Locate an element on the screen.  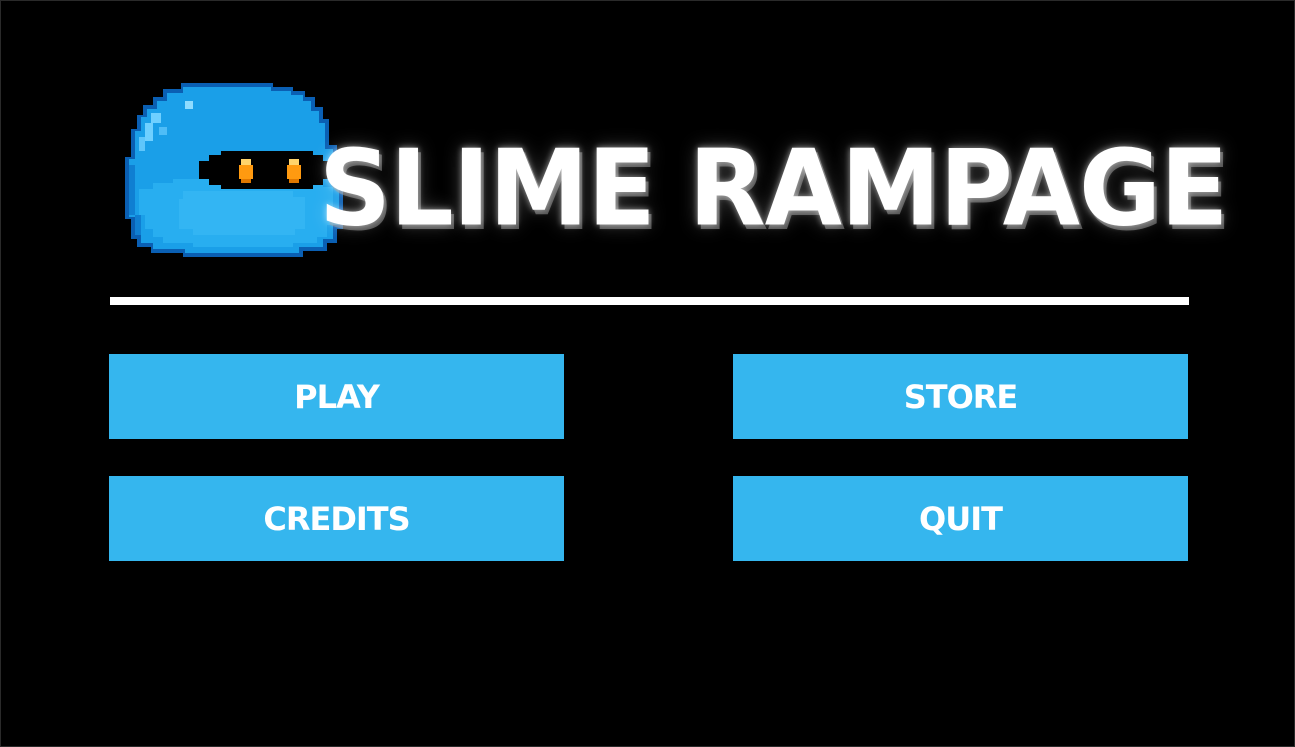
game-title: SLIME RAMPAGE is located at coordinates (773, 188).